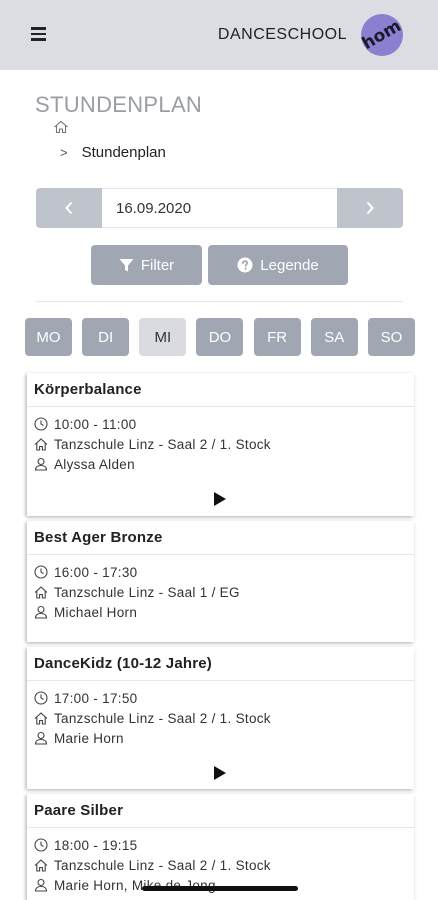  I want to click on day-tab-do: DO, so click(220, 337).